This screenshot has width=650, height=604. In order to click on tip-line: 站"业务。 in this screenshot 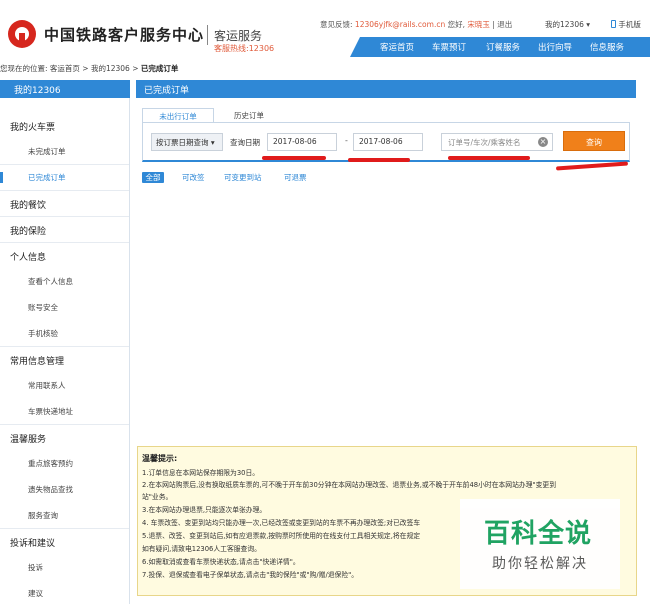, I will do `click(157, 497)`.